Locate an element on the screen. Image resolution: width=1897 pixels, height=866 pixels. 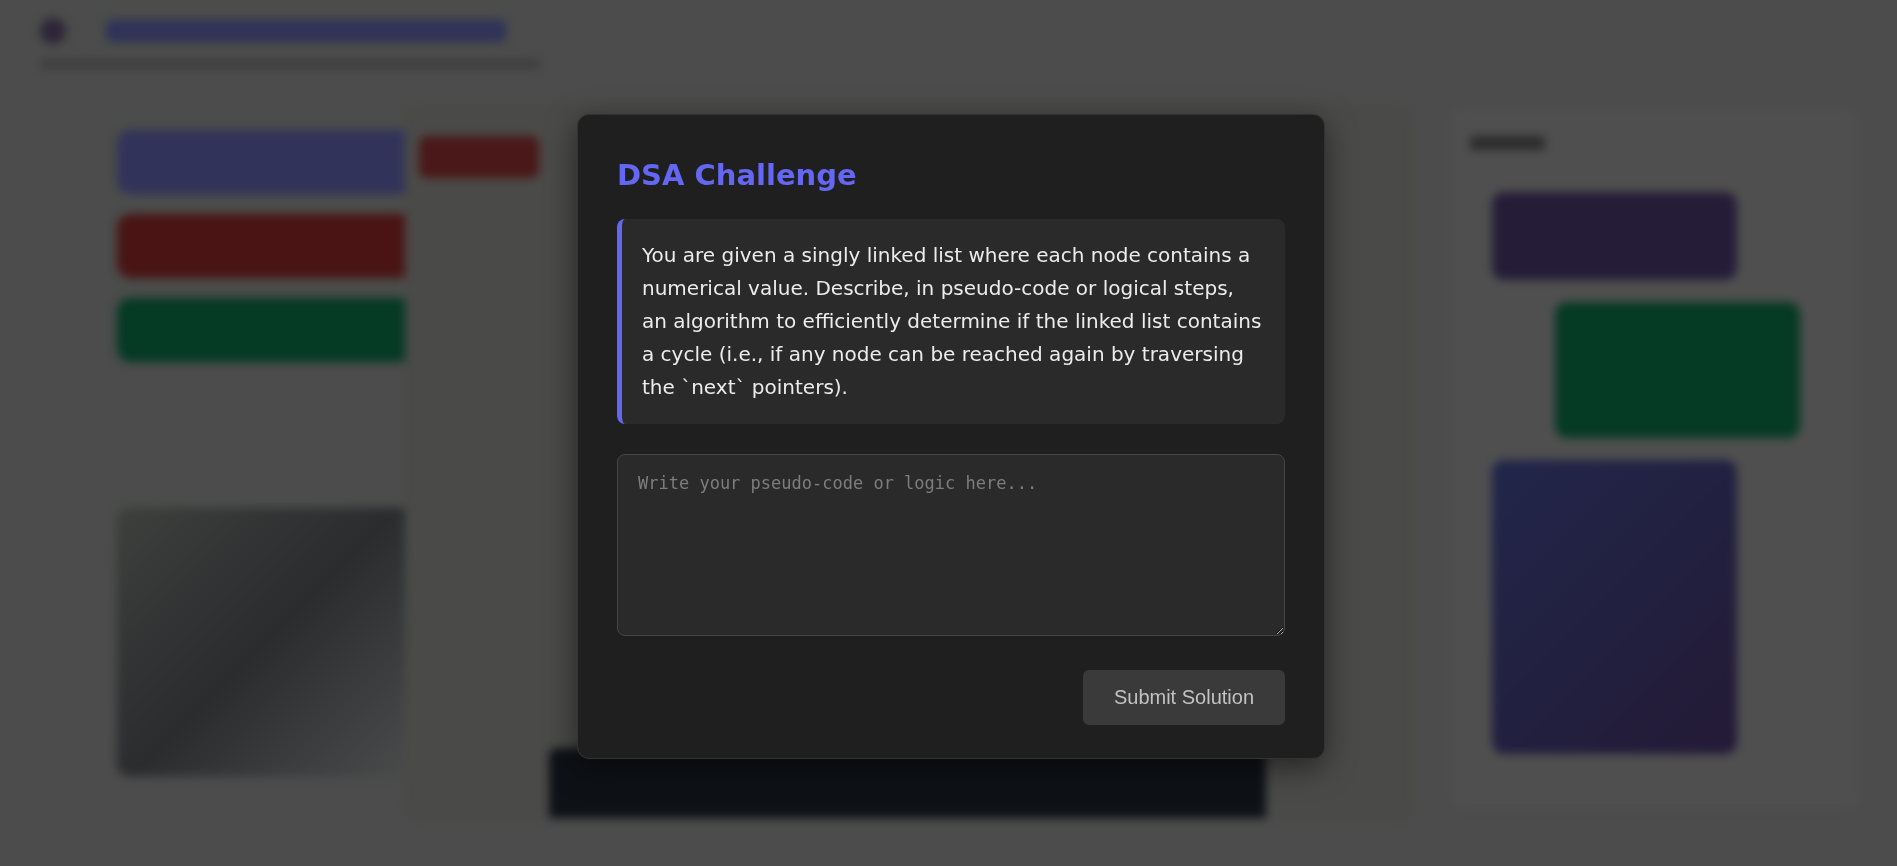
problem-statement: You are given a singly linked list where each node contains a numerical value. Describe, in pseudo-code or logical steps, an algorithm to efficiently determine if the linked list contains a cycle (i.e., if any node can be reached again by traversing the `next` pointers). is located at coordinates (951, 321).